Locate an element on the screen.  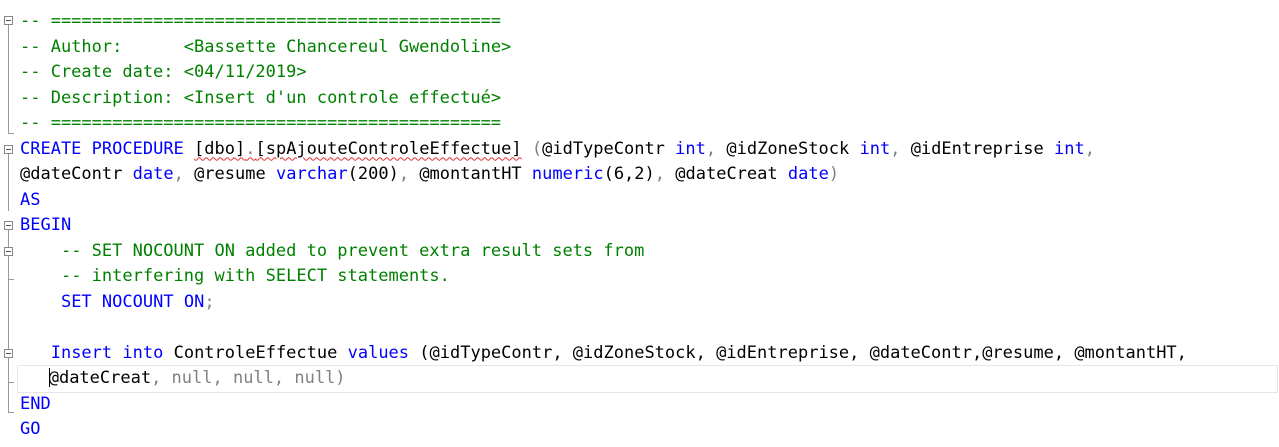
code-line: GO is located at coordinates (30, 430).